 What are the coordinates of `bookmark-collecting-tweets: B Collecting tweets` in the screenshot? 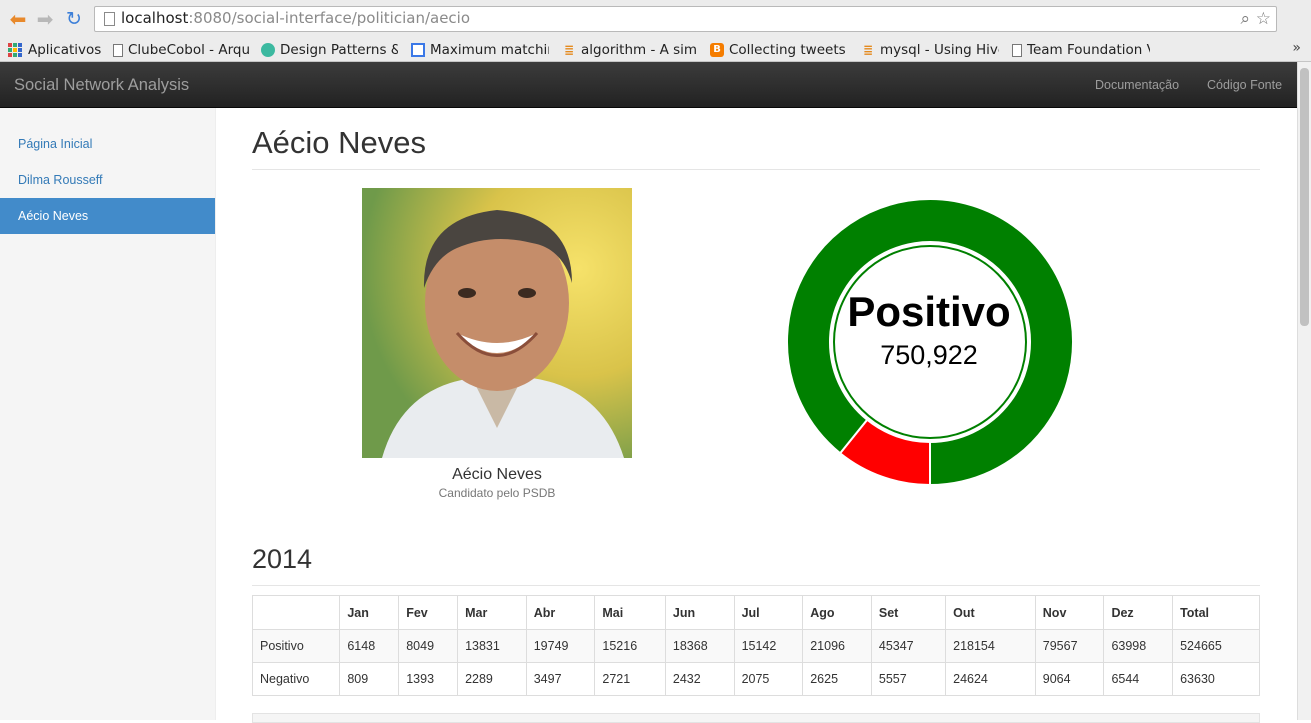 It's located at (778, 50).